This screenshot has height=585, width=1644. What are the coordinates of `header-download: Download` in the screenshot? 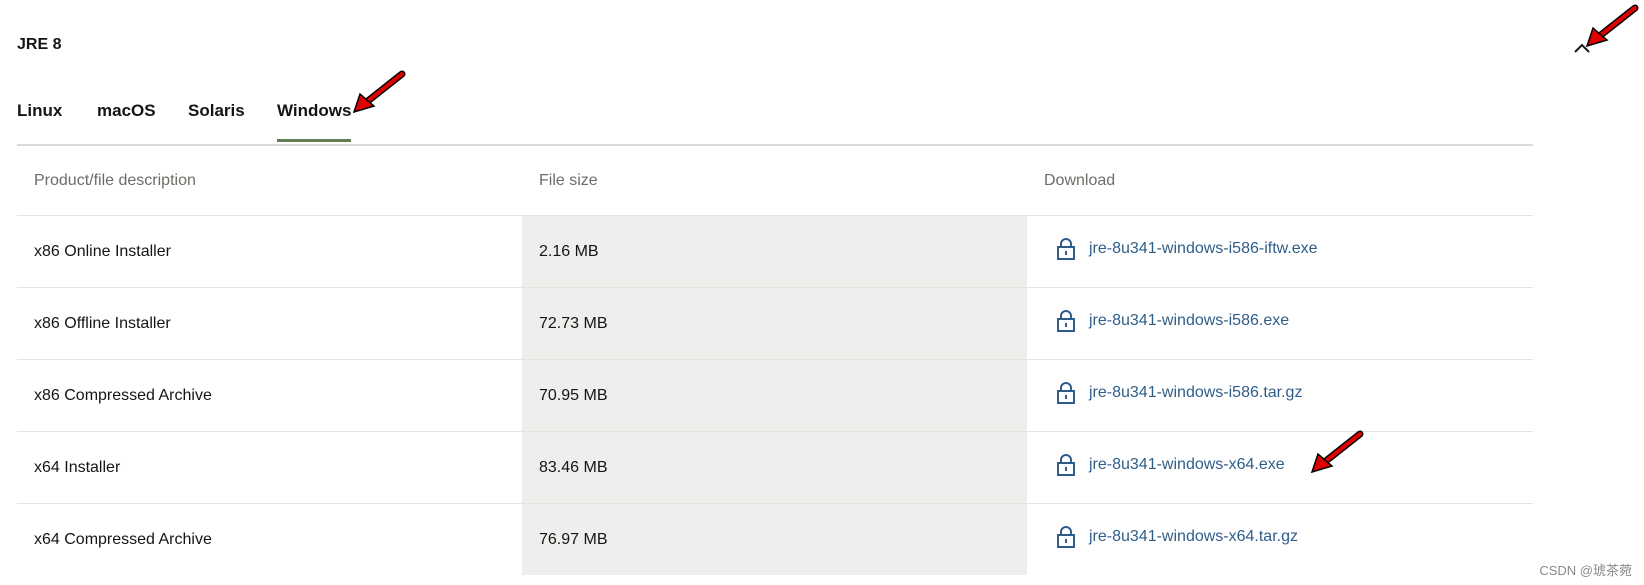 It's located at (1280, 181).